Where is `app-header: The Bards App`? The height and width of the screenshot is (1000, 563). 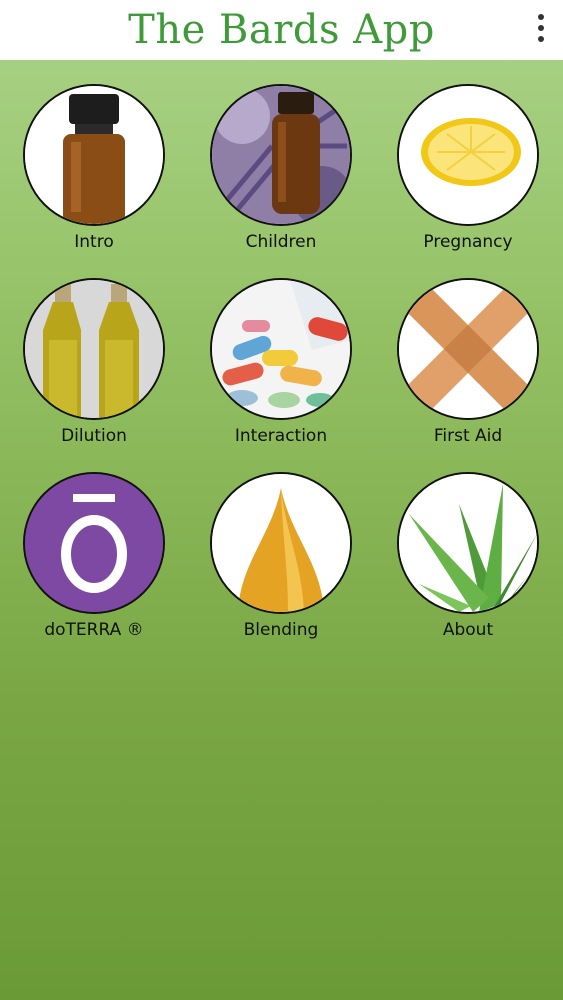 app-header: The Bards App is located at coordinates (281, 30).